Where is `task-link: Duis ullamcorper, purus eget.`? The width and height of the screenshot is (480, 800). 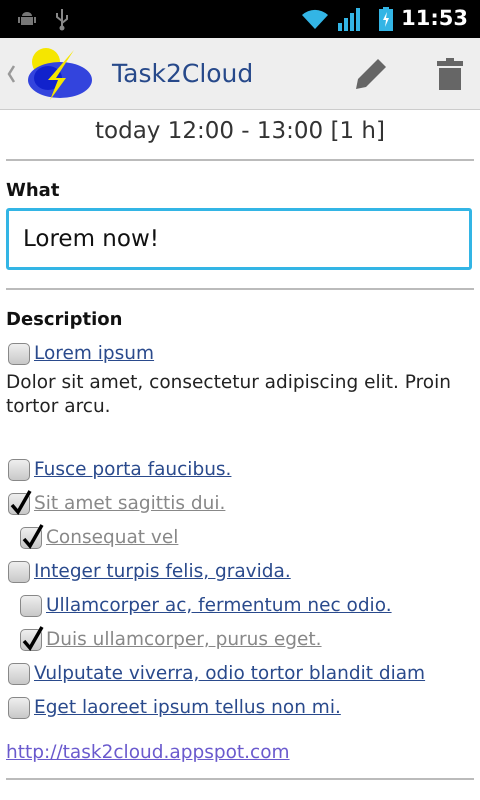 task-link: Duis ullamcorper, purus eget. is located at coordinates (184, 640).